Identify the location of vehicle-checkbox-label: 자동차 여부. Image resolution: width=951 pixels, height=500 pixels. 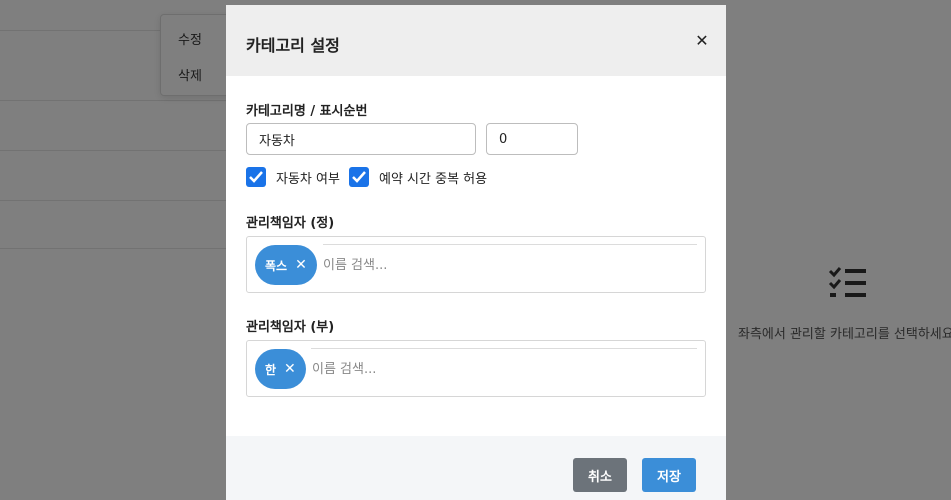
(308, 179).